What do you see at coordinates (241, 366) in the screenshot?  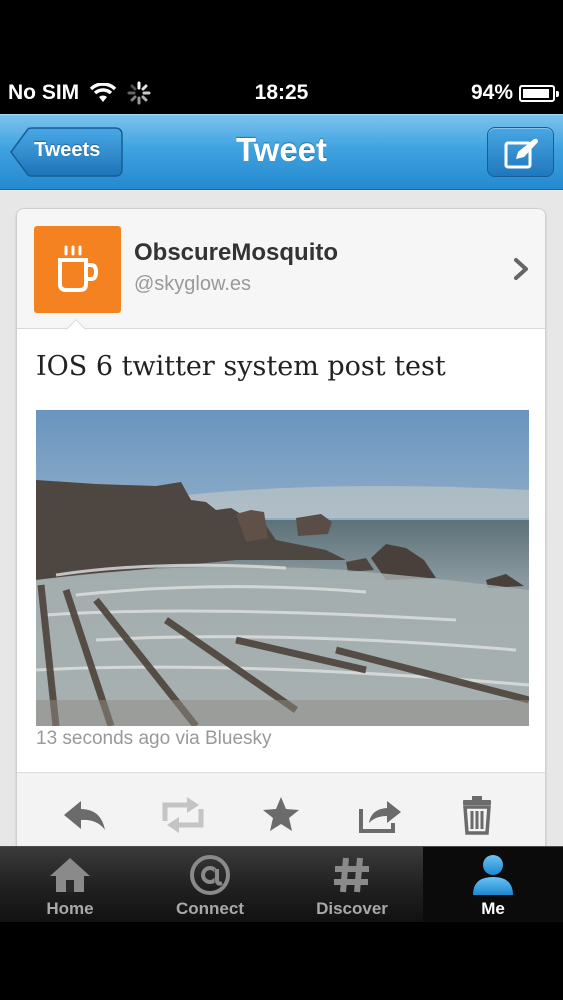 I see `tweet-text: IOS 6 twitter system post test` at bounding box center [241, 366].